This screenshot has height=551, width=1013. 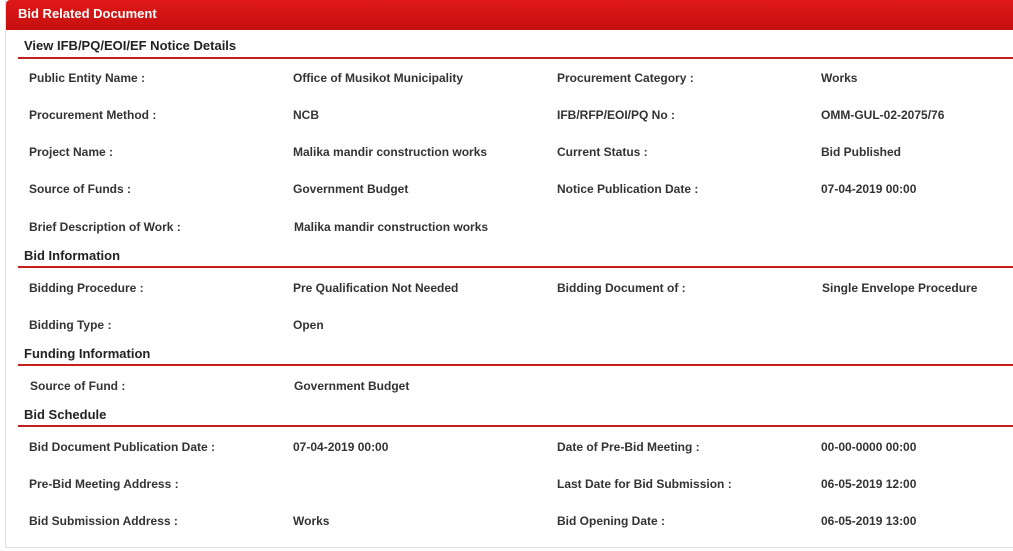 What do you see at coordinates (378, 78) in the screenshot?
I see `public-entity-value: Office of Musikot Municipality` at bounding box center [378, 78].